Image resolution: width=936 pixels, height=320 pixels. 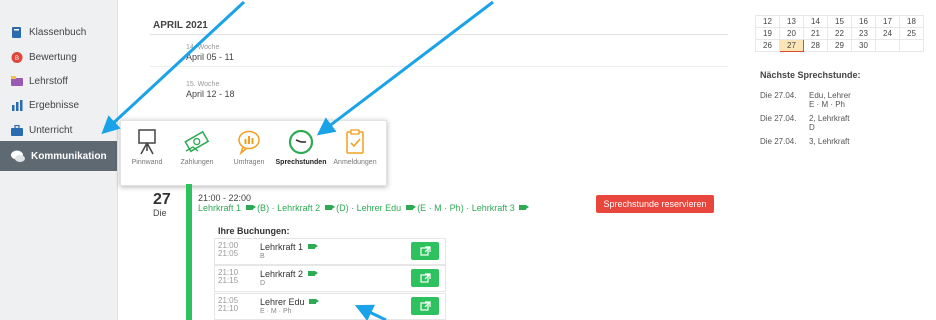 I want to click on booking-row: 21:10 21:15 Lehrkraft 2 D, so click(x=330, y=278).